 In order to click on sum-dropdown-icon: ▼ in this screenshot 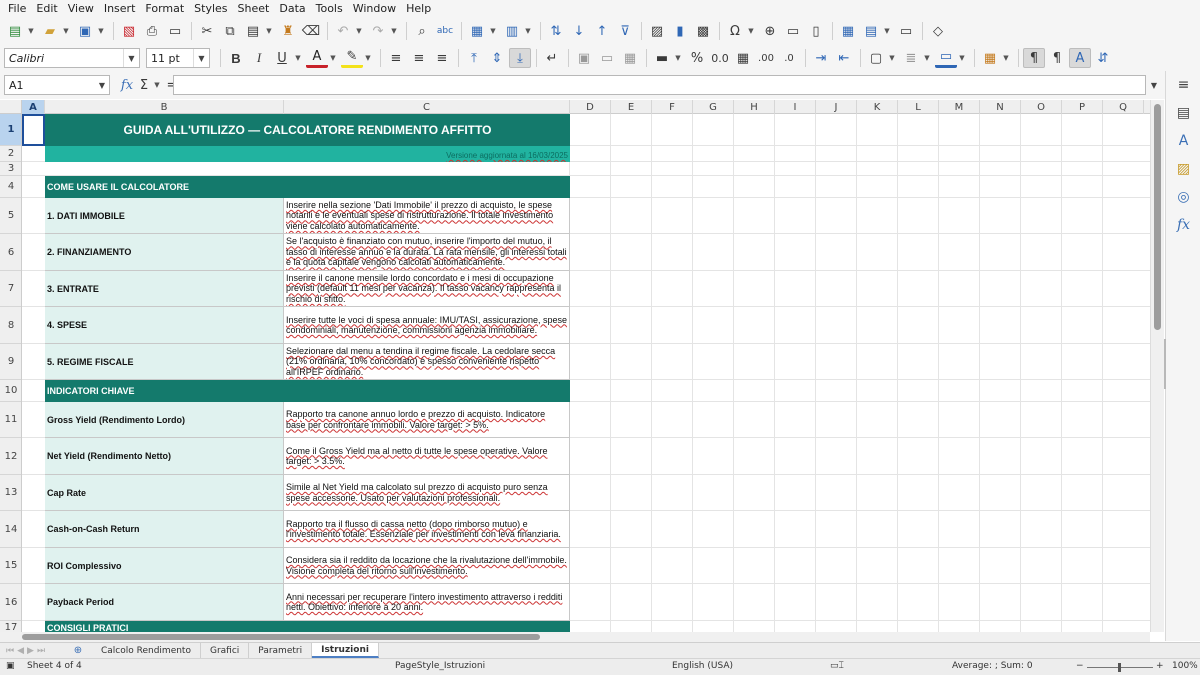, I will do `click(157, 85)`.